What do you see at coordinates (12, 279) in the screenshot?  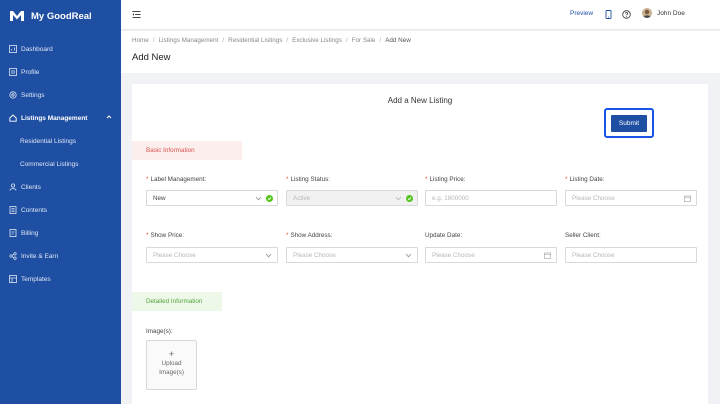 I see `templates-icon` at bounding box center [12, 279].